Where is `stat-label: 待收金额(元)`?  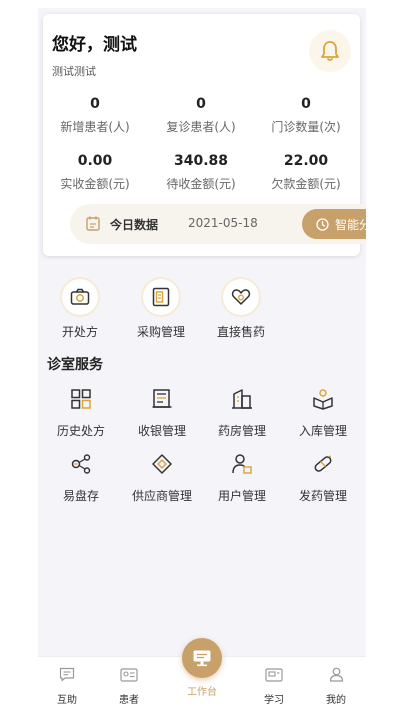
stat-label: 待收金额(元) is located at coordinates (201, 184).